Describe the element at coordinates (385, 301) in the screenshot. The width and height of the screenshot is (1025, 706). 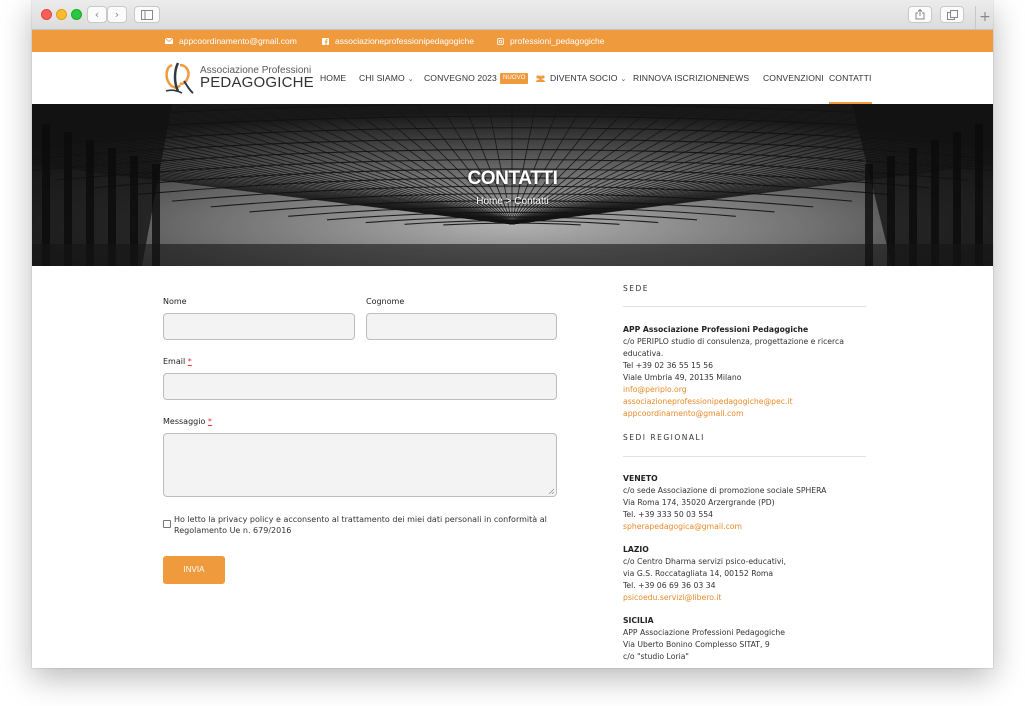
I see `cognome-label: Cognome` at that location.